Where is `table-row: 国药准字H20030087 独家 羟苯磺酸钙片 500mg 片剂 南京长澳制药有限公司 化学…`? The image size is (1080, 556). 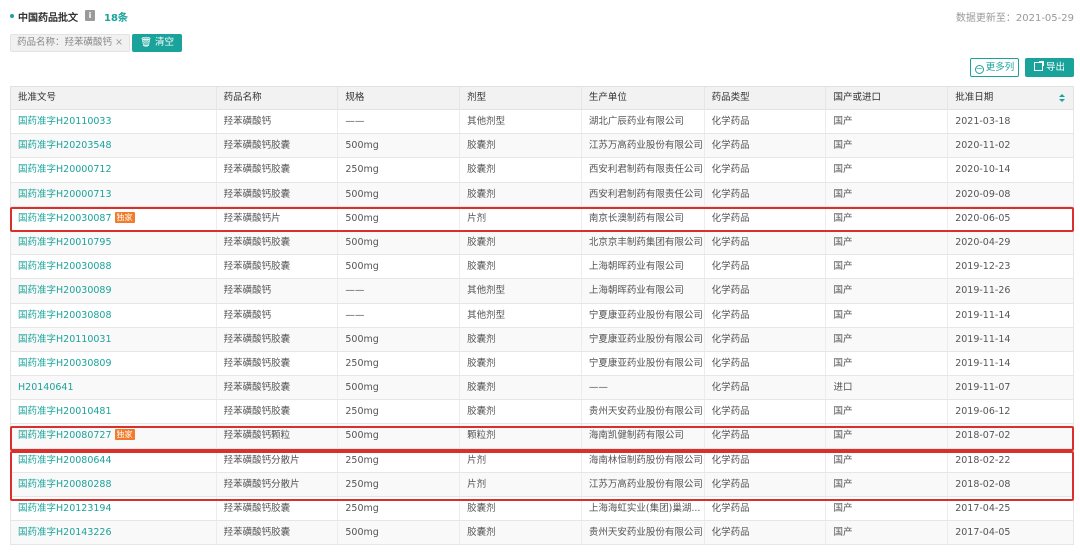 table-row: 国药准字H20030087 独家 羟苯磺酸钙片 500mg 片剂 南京长澳制药有限公司 化学… is located at coordinates (542, 218).